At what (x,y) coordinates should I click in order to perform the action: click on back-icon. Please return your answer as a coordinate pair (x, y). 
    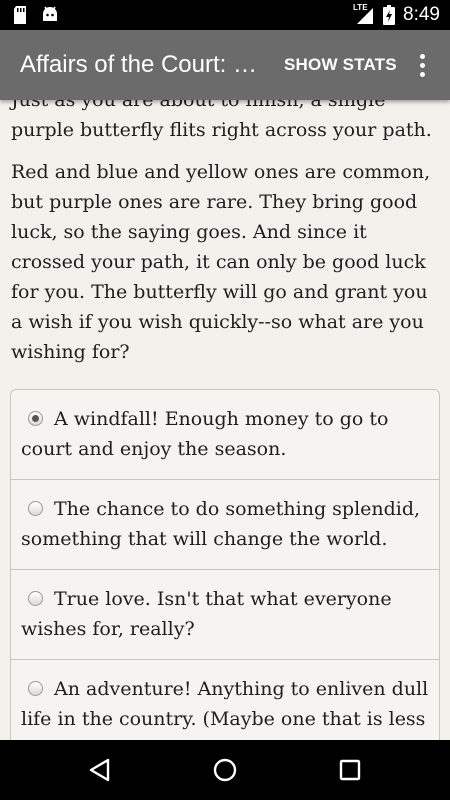
    Looking at the image, I should click on (101, 770).